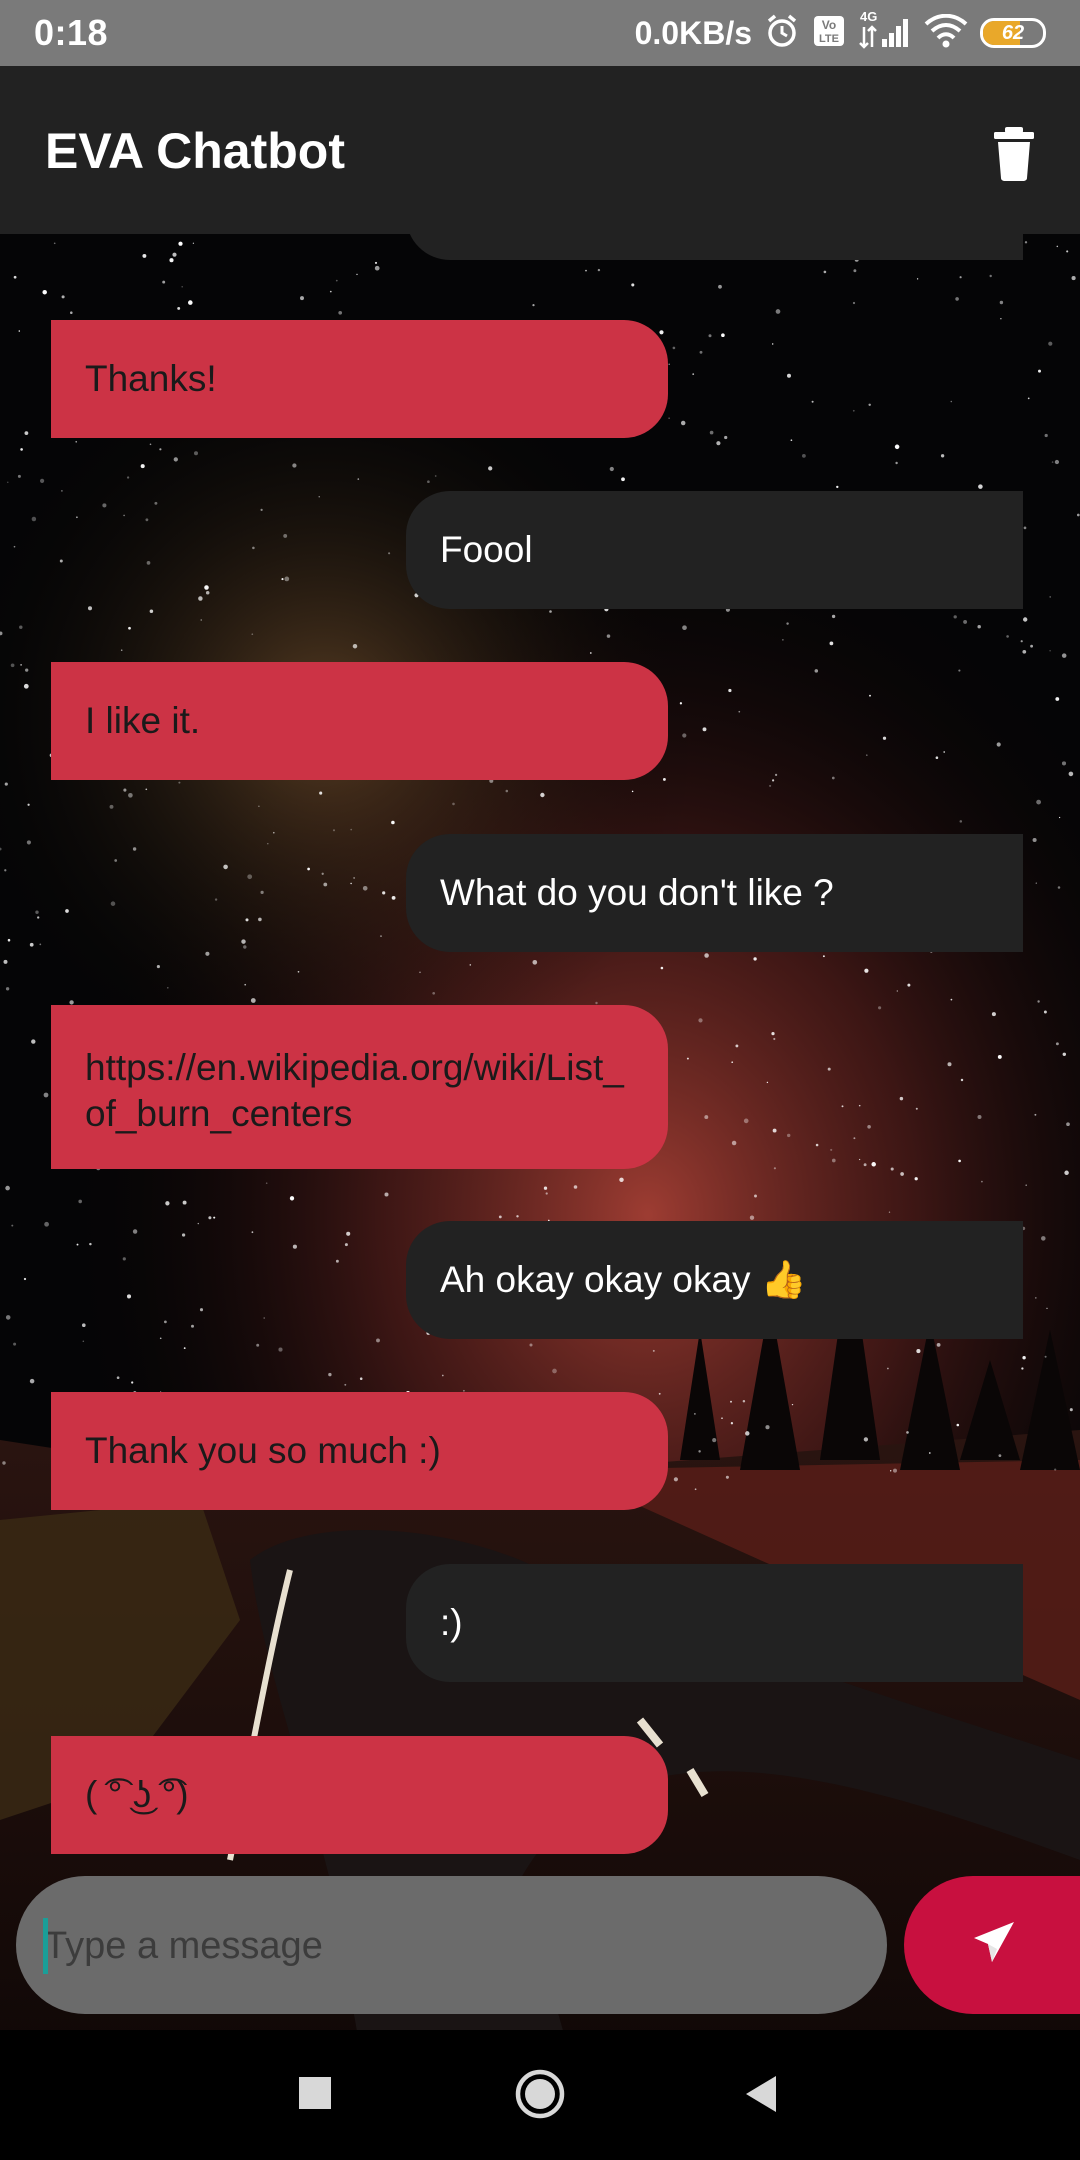 The image size is (1080, 2160). Describe the element at coordinates (885, 31) in the screenshot. I see `signal-icon: 4G` at that location.